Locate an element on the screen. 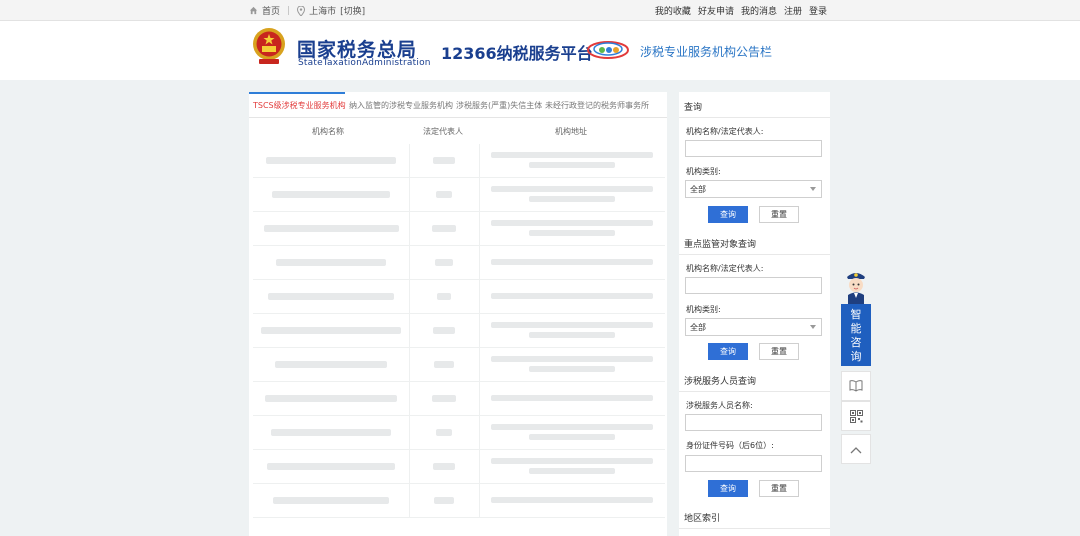  tab-unregistered-firms: 未经行政登记的税务师事务所 is located at coordinates (597, 105).